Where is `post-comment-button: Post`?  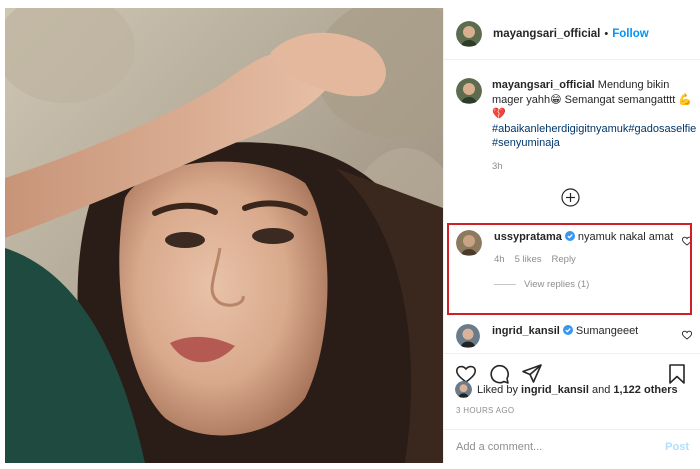 post-comment-button: Post is located at coordinates (677, 447).